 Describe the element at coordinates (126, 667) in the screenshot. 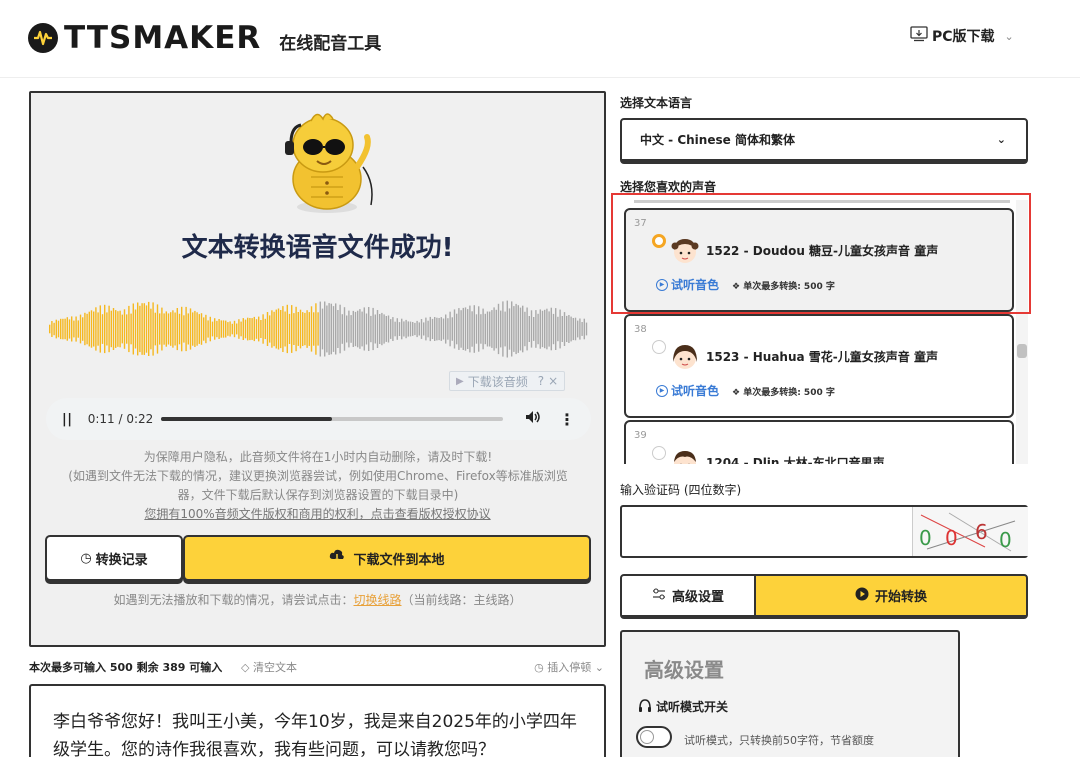

I see `char-count: 本次最多可输入 500 剩余 389 可输入` at that location.